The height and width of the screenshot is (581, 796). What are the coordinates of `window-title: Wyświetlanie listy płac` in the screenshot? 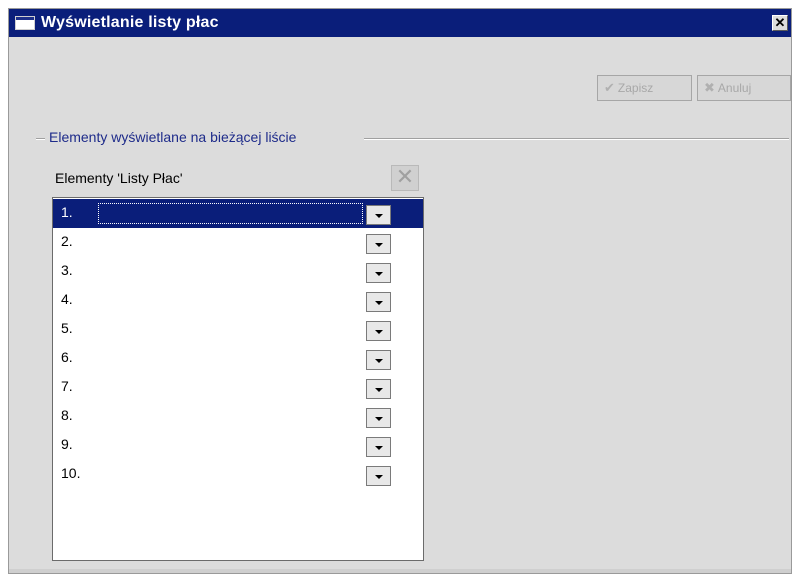 It's located at (130, 22).